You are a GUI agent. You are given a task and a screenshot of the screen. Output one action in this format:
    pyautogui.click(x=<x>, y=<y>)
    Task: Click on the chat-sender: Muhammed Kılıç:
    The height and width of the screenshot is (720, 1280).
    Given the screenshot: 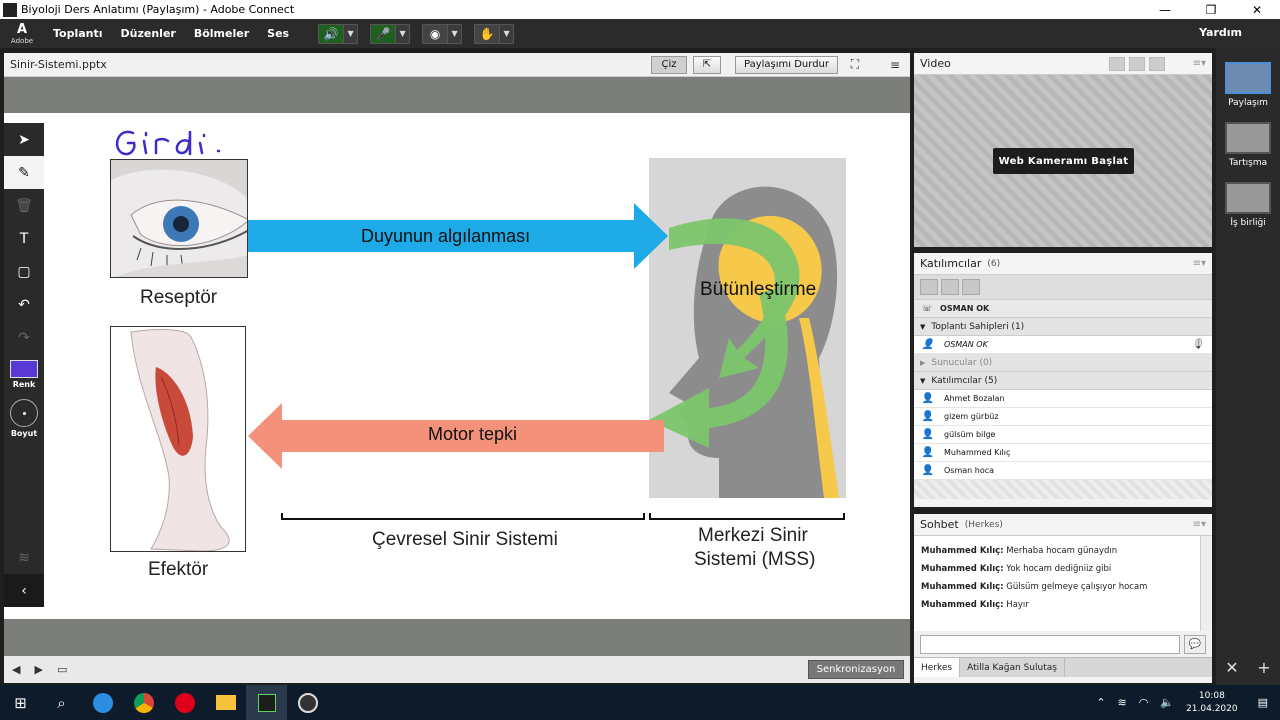 What is the action you would take?
    pyautogui.click(x=962, y=569)
    